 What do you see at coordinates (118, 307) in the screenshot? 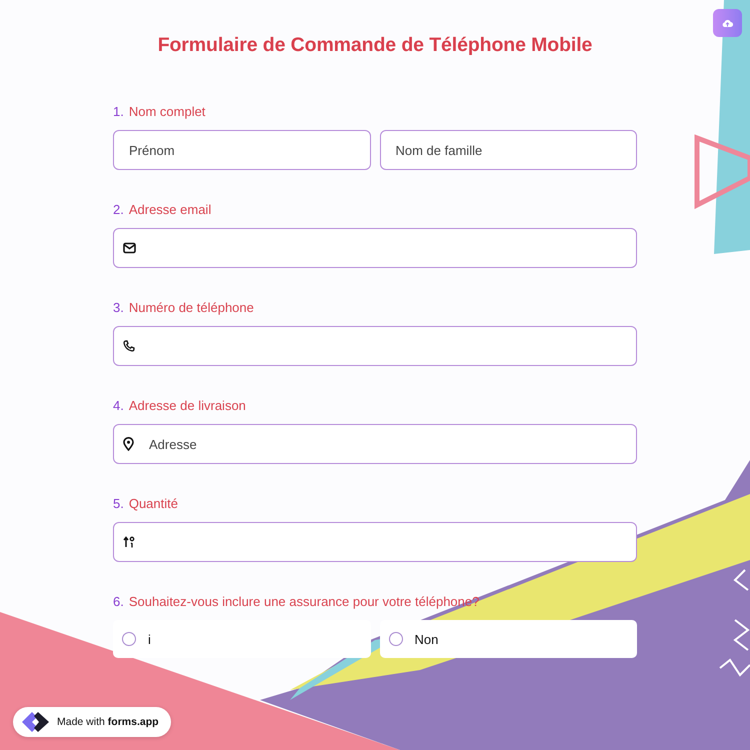
I see `question-number: 3.` at bounding box center [118, 307].